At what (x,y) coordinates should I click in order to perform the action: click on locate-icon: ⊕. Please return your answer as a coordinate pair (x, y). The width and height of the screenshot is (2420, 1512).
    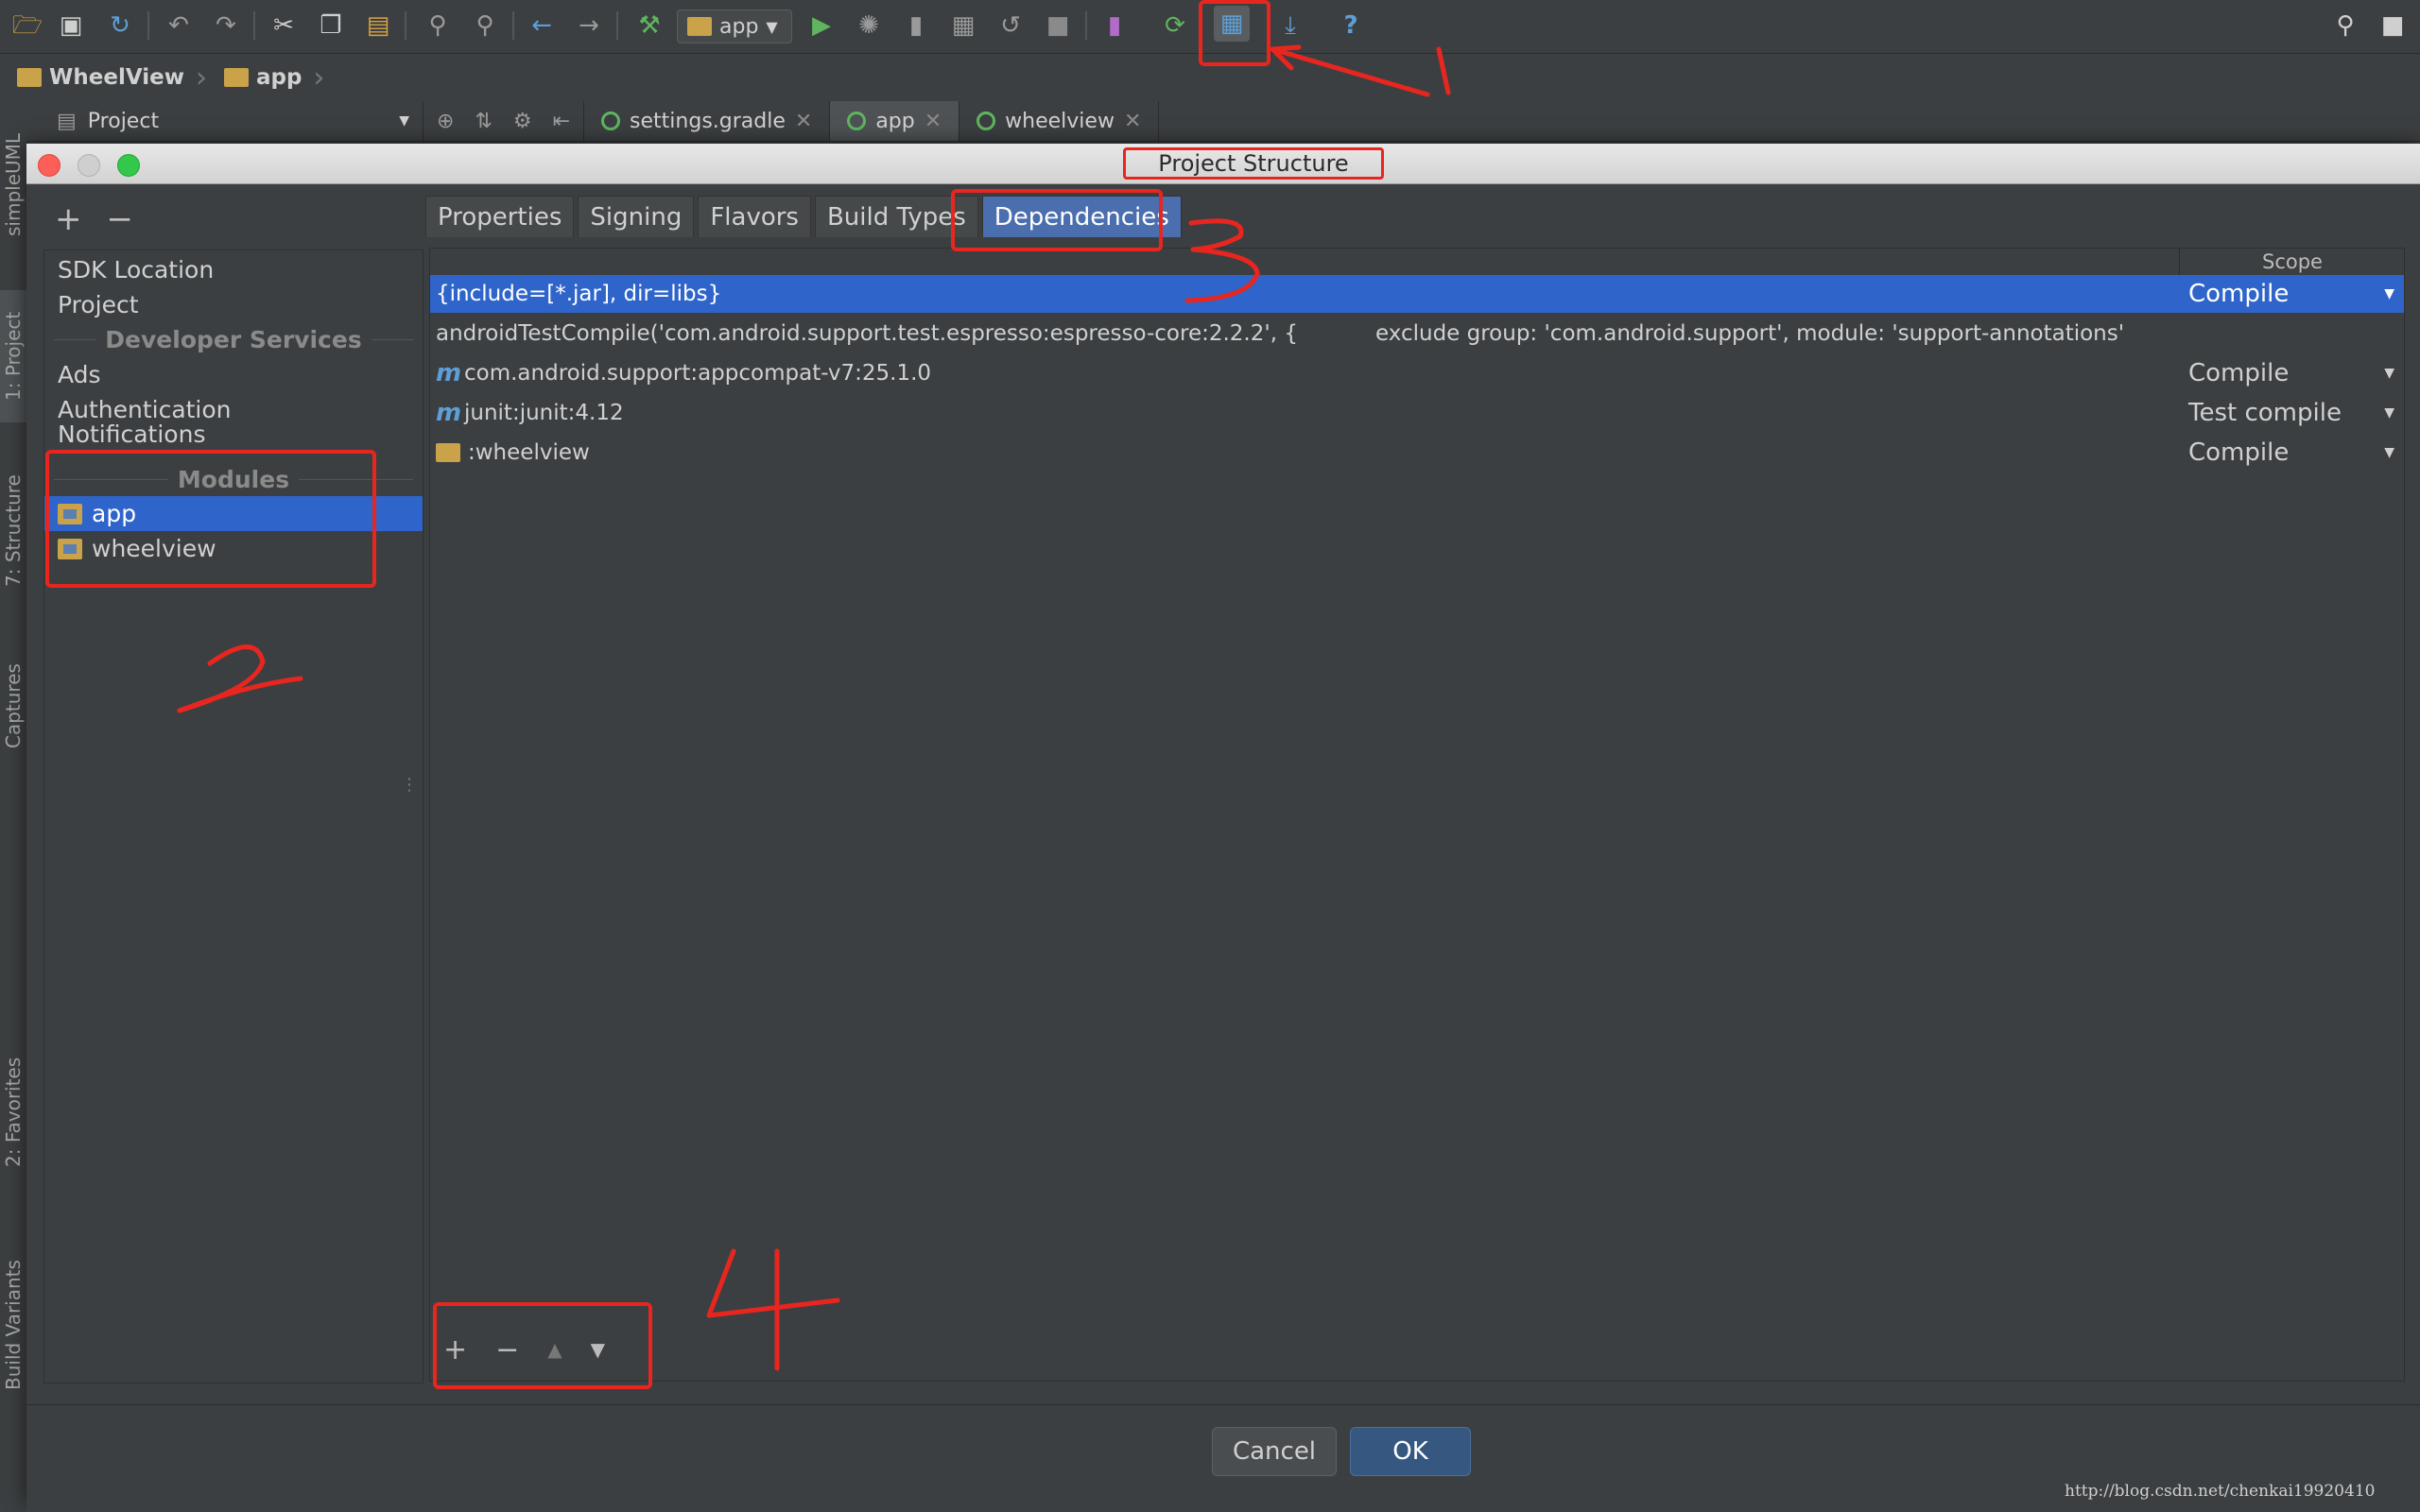
    Looking at the image, I should click on (446, 121).